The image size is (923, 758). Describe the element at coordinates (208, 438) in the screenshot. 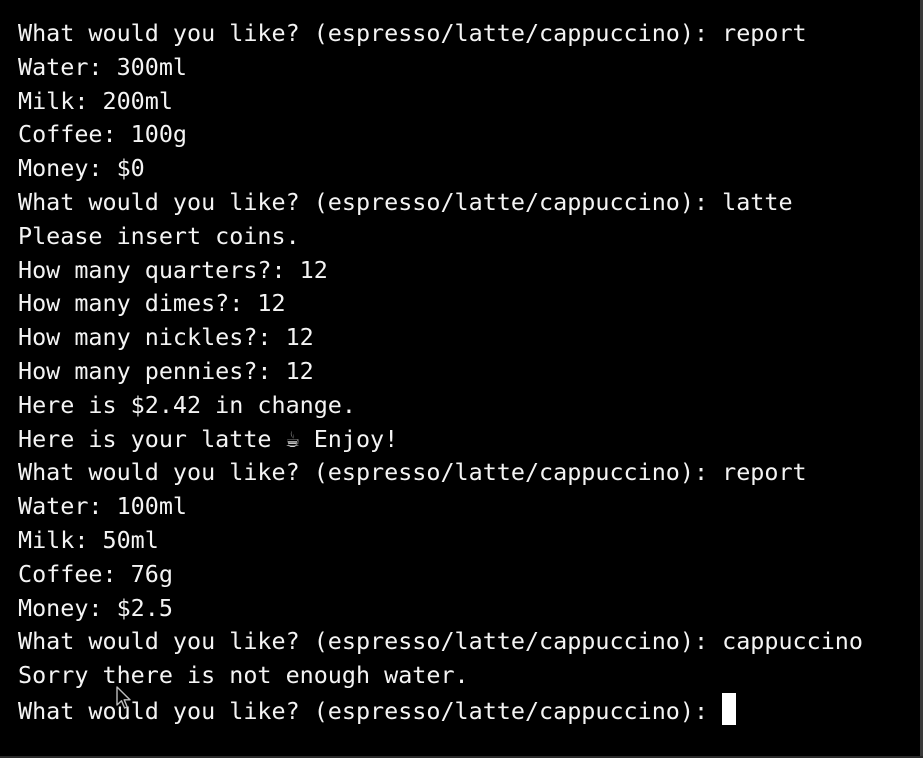

I see `terminal-line: Here is your latte ☕ Enjoy!` at that location.